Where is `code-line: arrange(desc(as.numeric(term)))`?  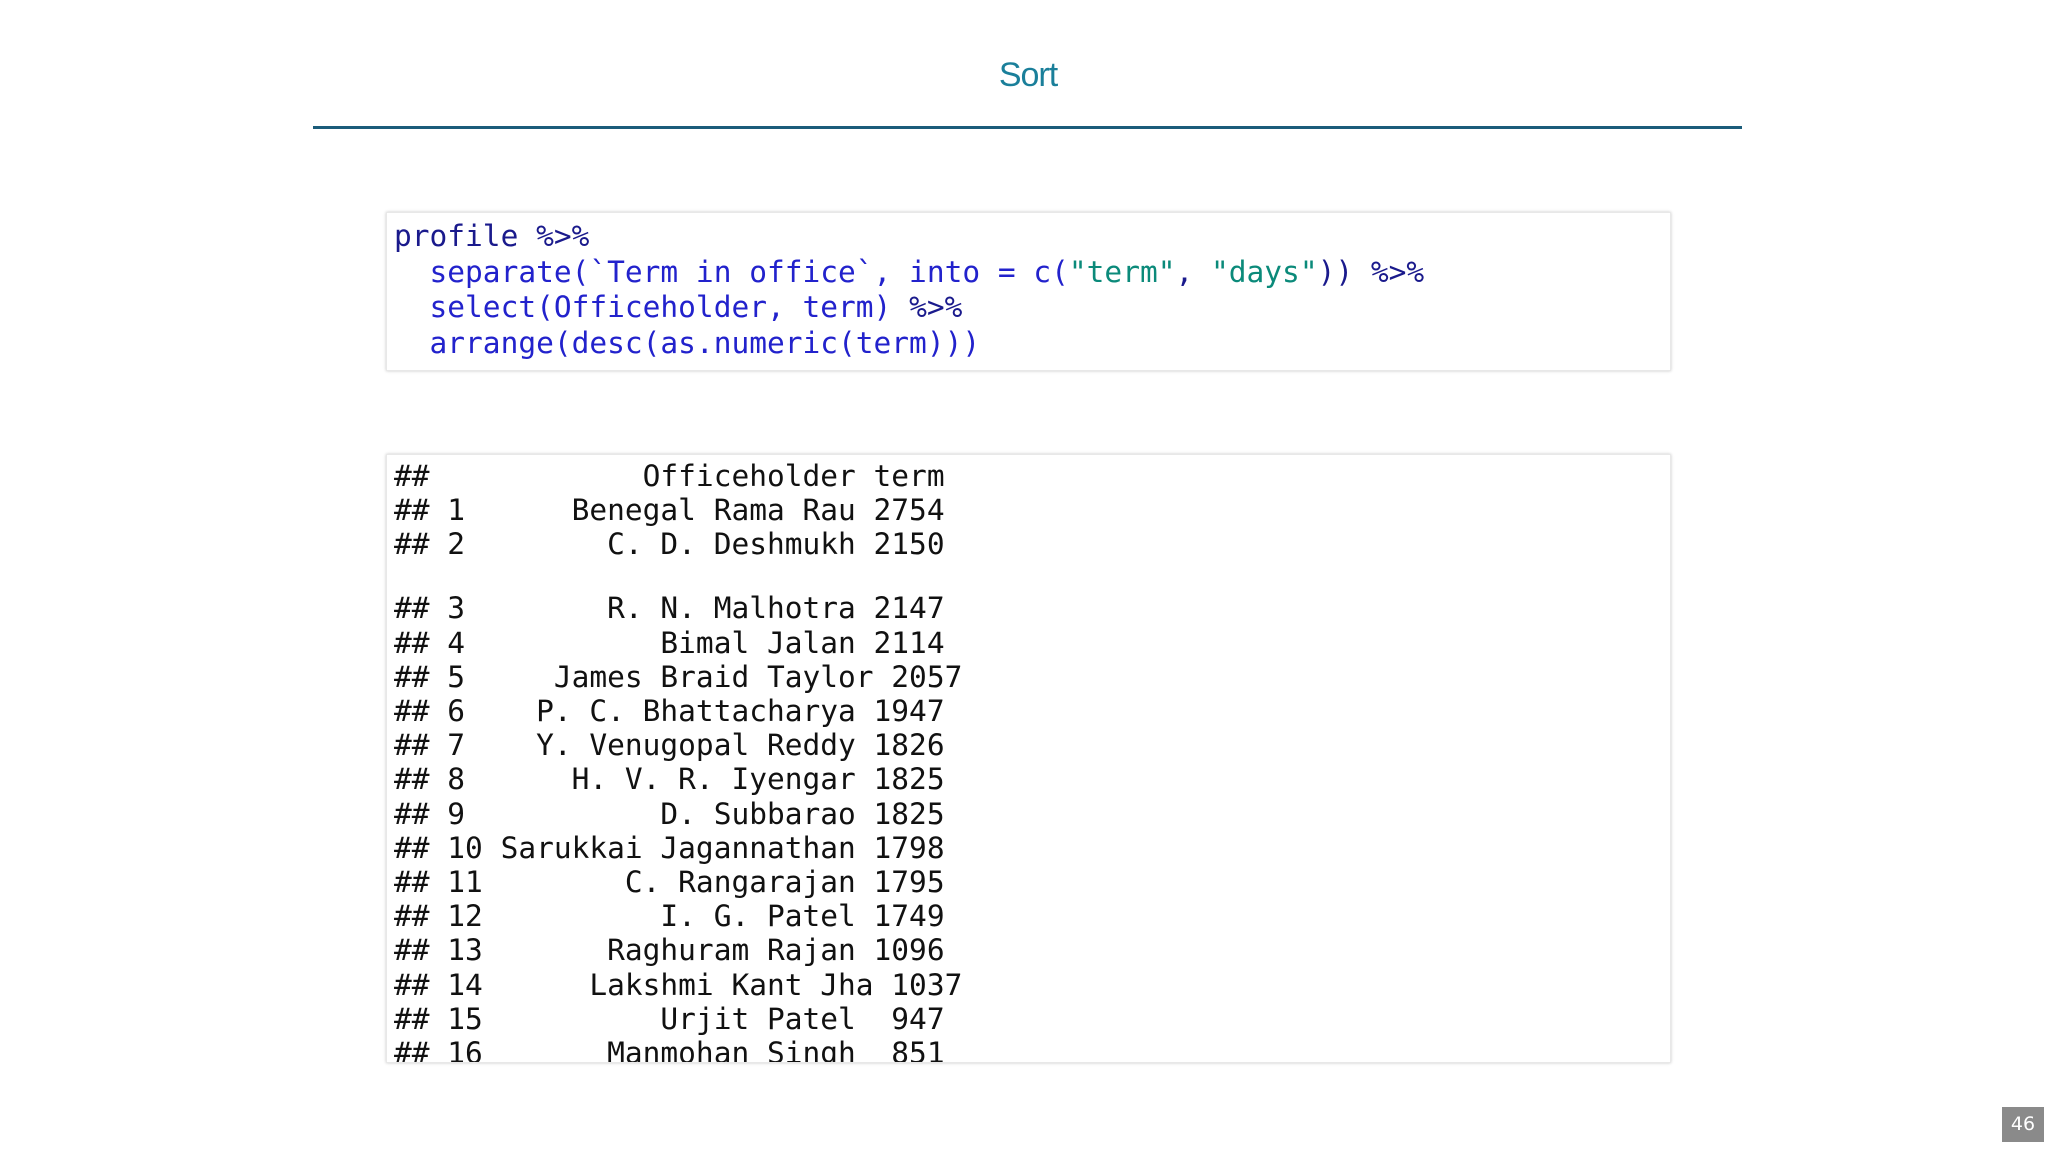
code-line: arrange(desc(as.numeric(term))) is located at coordinates (909, 344).